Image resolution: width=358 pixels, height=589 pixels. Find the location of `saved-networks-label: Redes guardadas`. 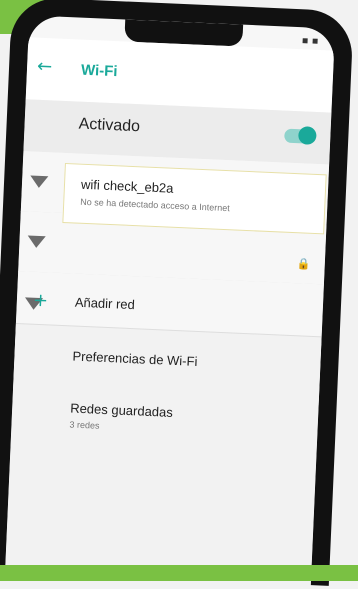

saved-networks-label: Redes guardadas is located at coordinates (121, 410).